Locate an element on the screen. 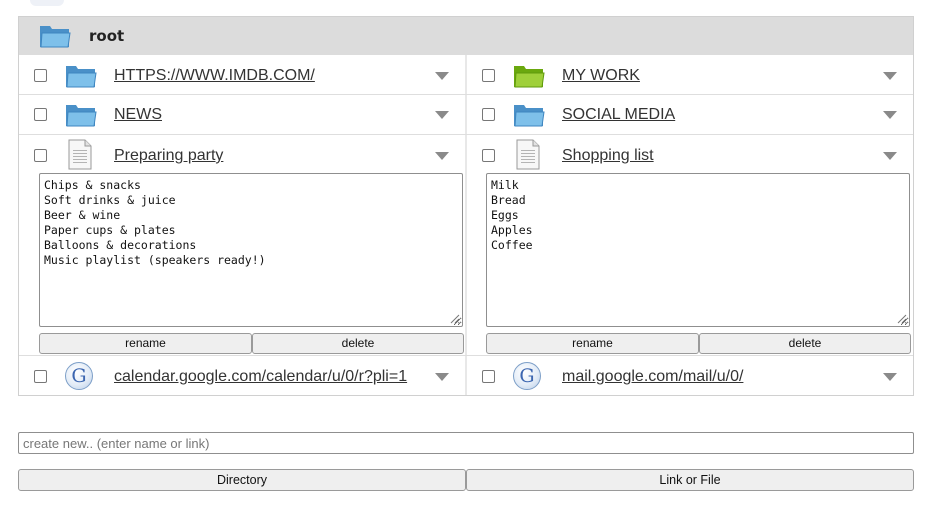  item-link: Shopping list is located at coordinates (608, 156).